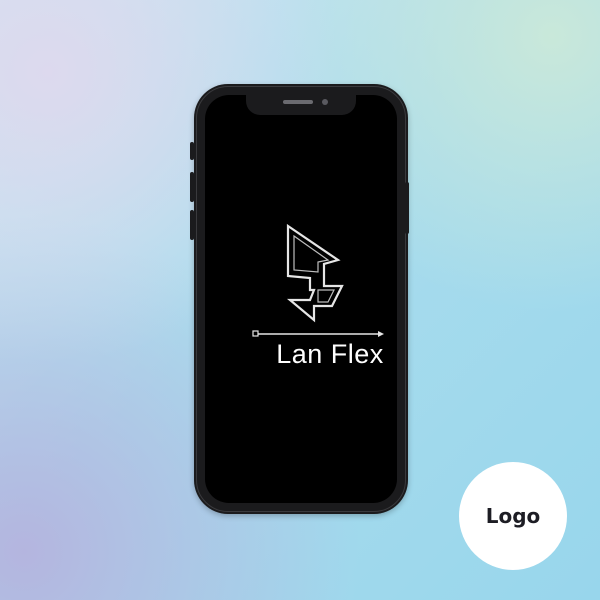 This screenshot has height=600, width=600. Describe the element at coordinates (318, 333) in the screenshot. I see `logo-underline-arrow-icon` at that location.